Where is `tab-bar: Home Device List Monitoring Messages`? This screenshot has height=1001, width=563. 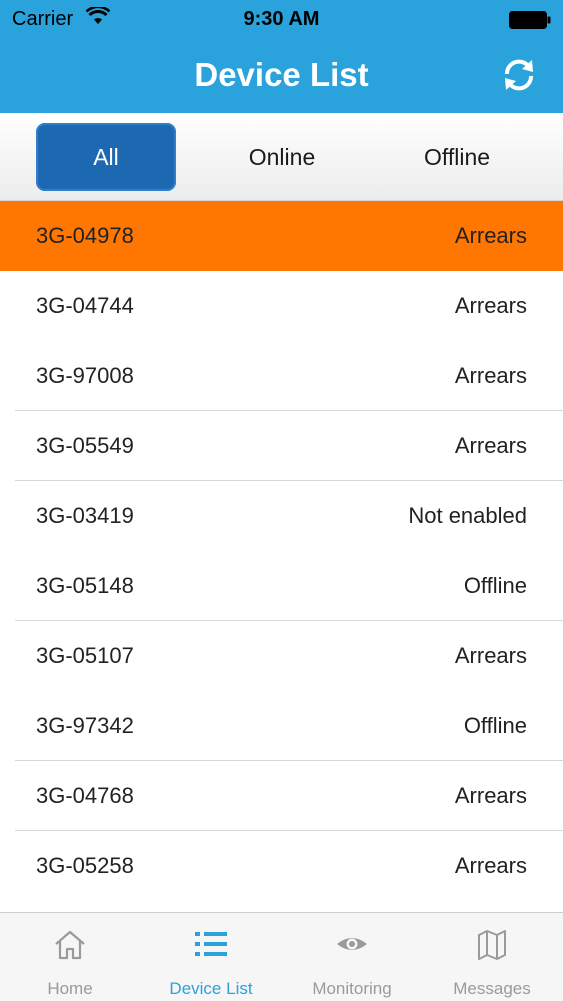
tab-bar: Home Device List Monitoring Messages is located at coordinates (281, 956).